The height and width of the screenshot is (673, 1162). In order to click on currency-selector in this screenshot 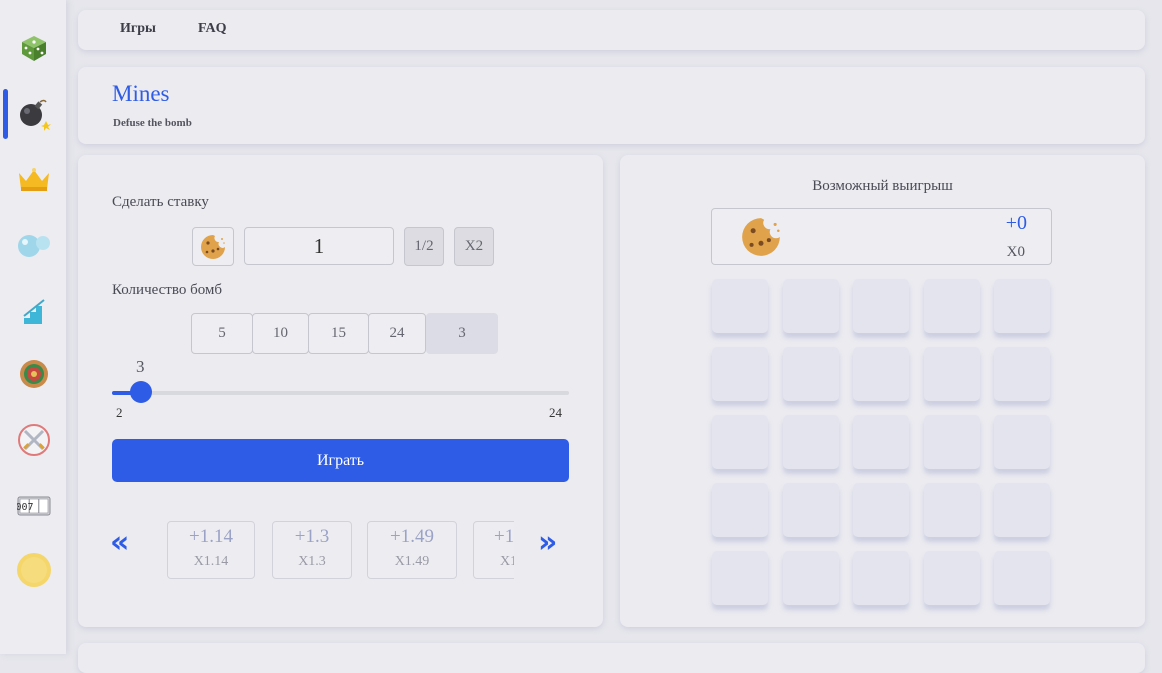, I will do `click(213, 246)`.